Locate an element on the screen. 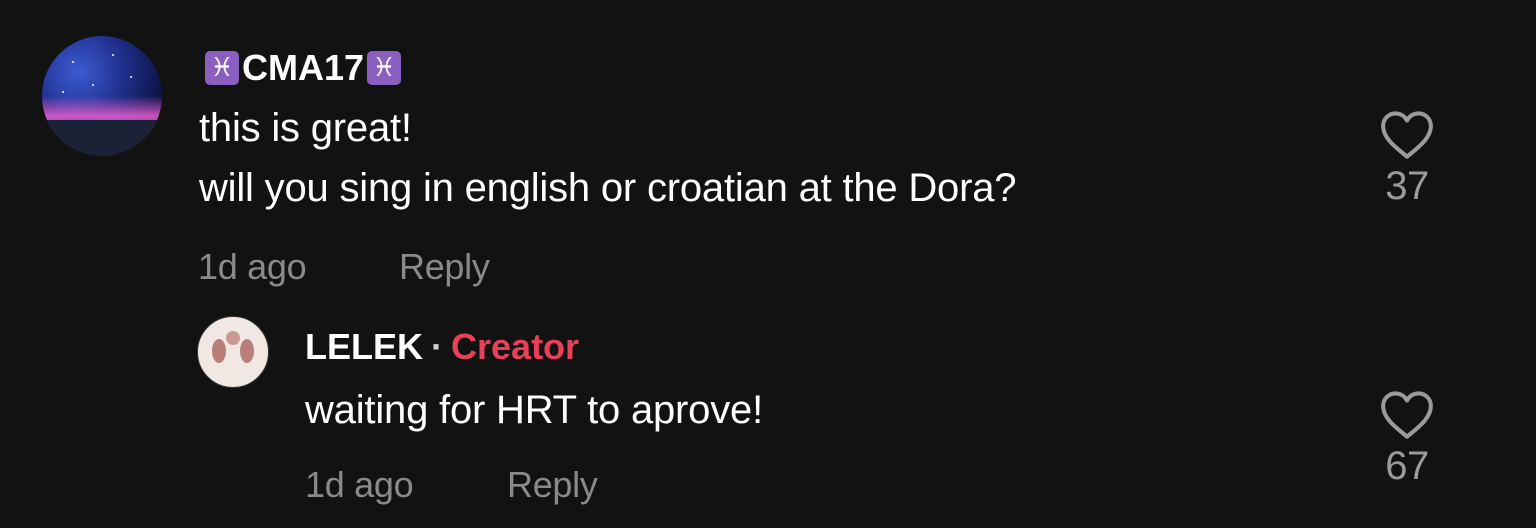 The height and width of the screenshot is (528, 1536). username: CMA17 is located at coordinates (303, 68).